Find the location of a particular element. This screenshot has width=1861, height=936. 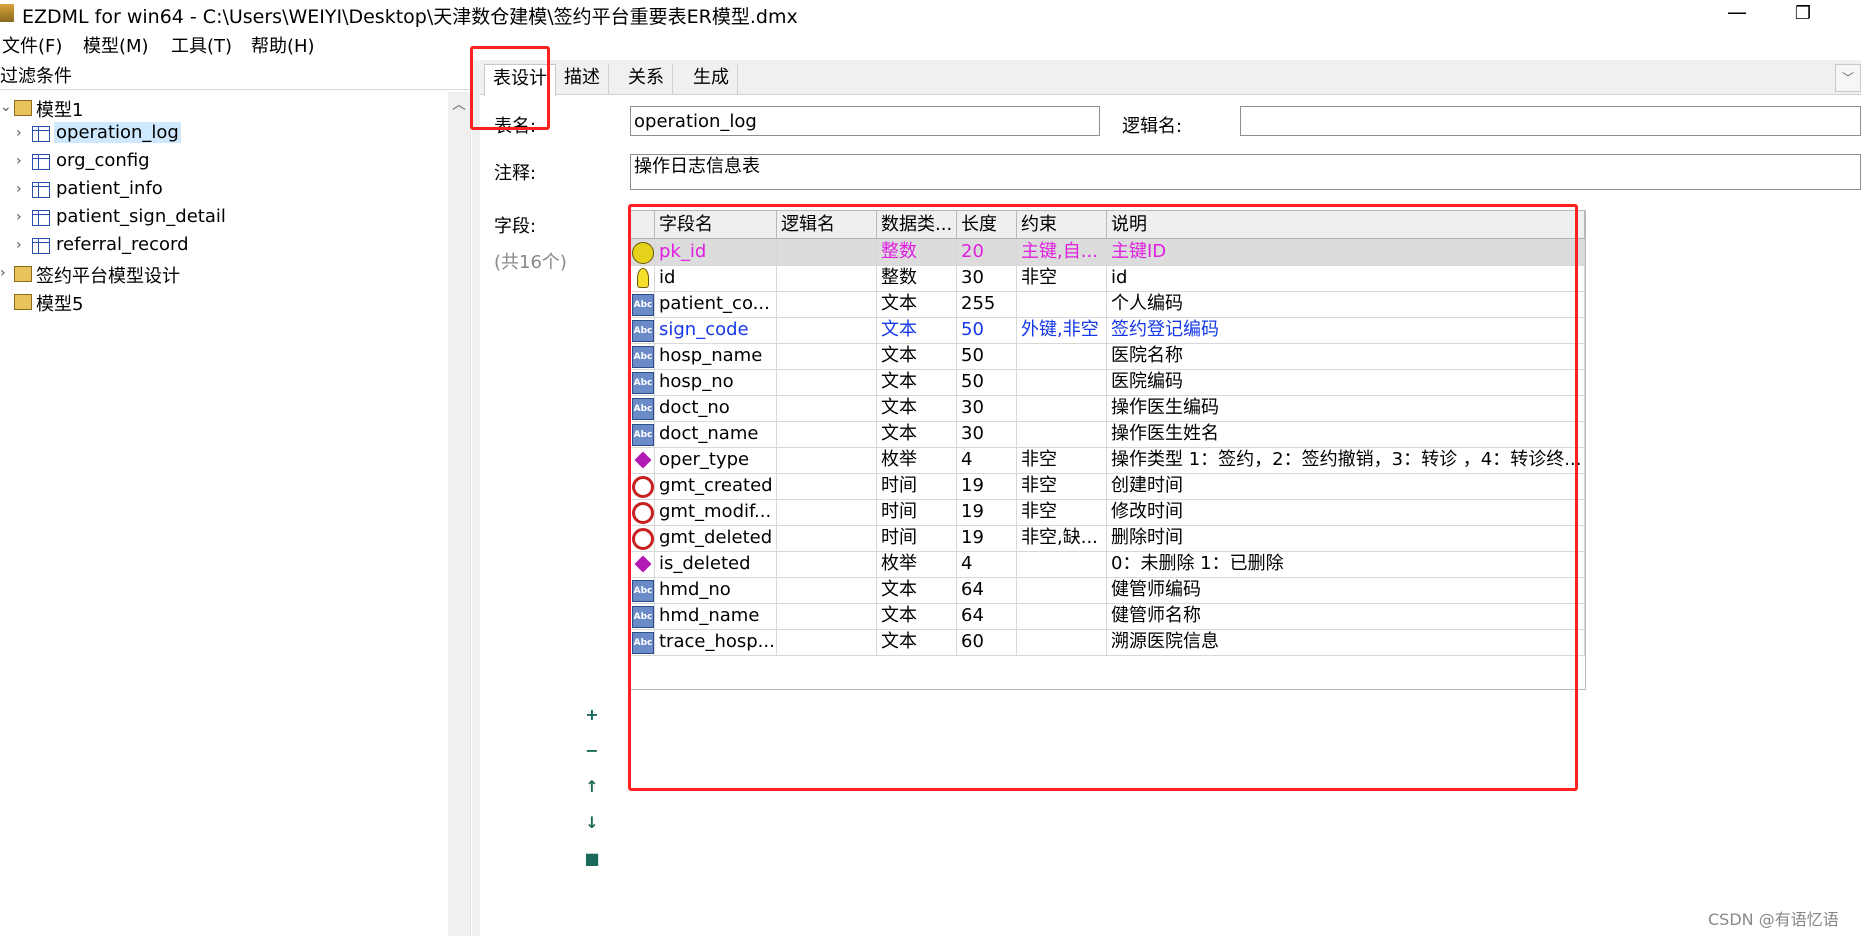

tree-node-patient-sign-detail: › patient_sign_detail is located at coordinates (141, 219).